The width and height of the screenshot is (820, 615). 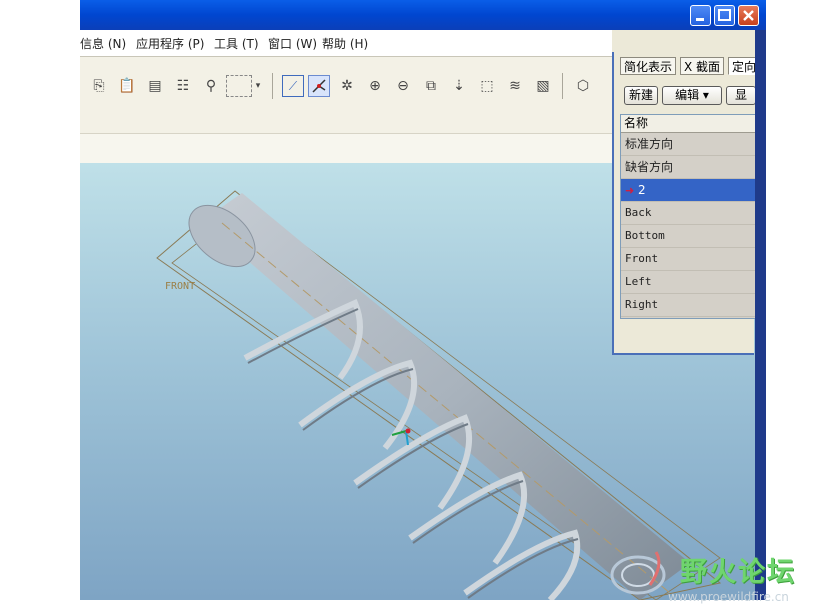 I want to click on status-strip, so click(x=346, y=149).